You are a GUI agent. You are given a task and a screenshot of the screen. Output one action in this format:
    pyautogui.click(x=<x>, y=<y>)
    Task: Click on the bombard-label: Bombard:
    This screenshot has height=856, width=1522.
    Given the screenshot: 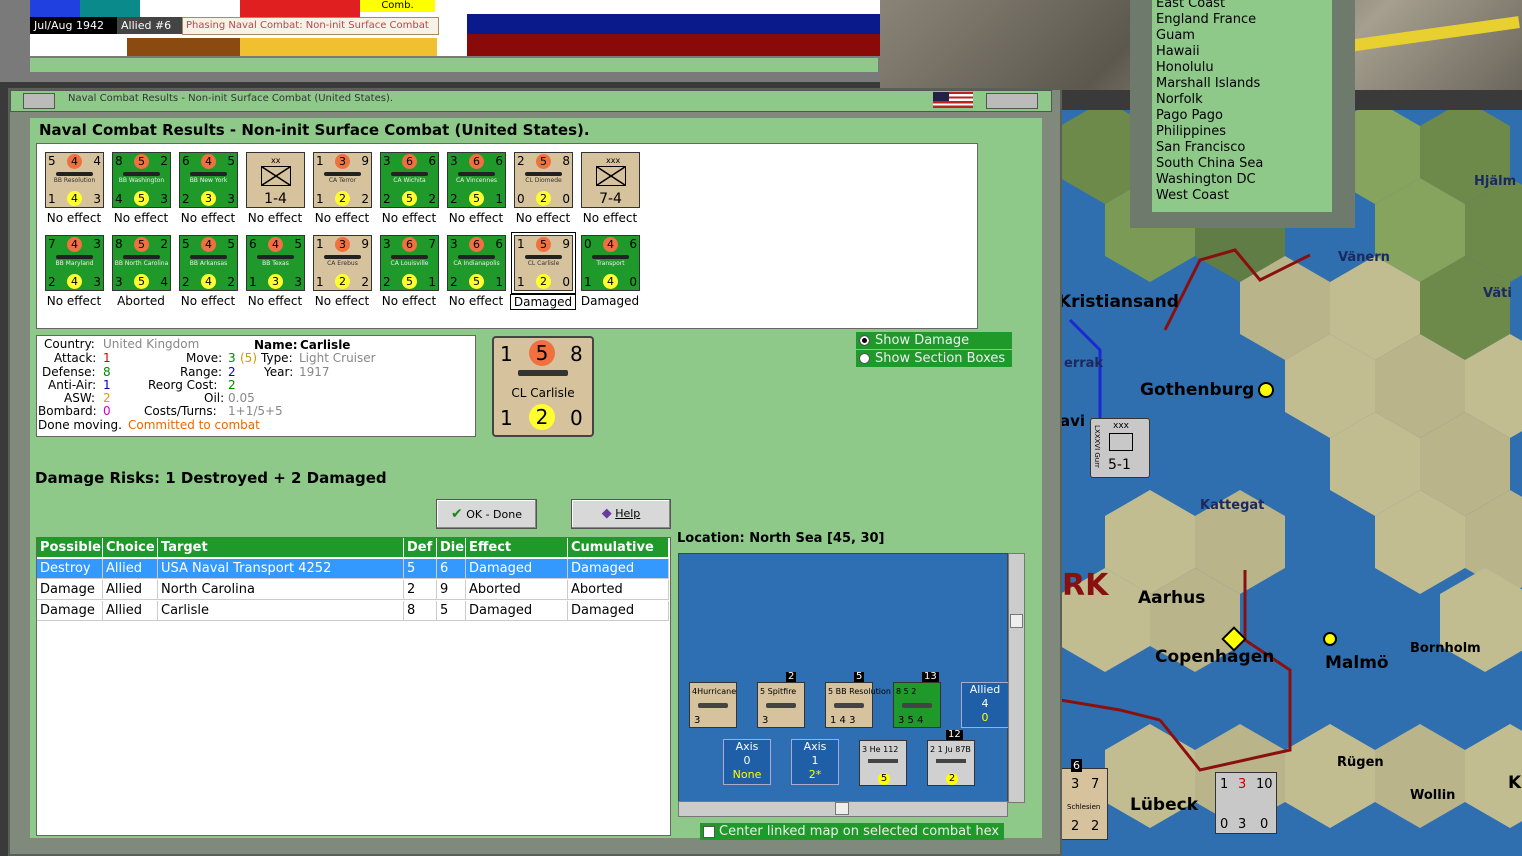 What is the action you would take?
    pyautogui.click(x=67, y=411)
    